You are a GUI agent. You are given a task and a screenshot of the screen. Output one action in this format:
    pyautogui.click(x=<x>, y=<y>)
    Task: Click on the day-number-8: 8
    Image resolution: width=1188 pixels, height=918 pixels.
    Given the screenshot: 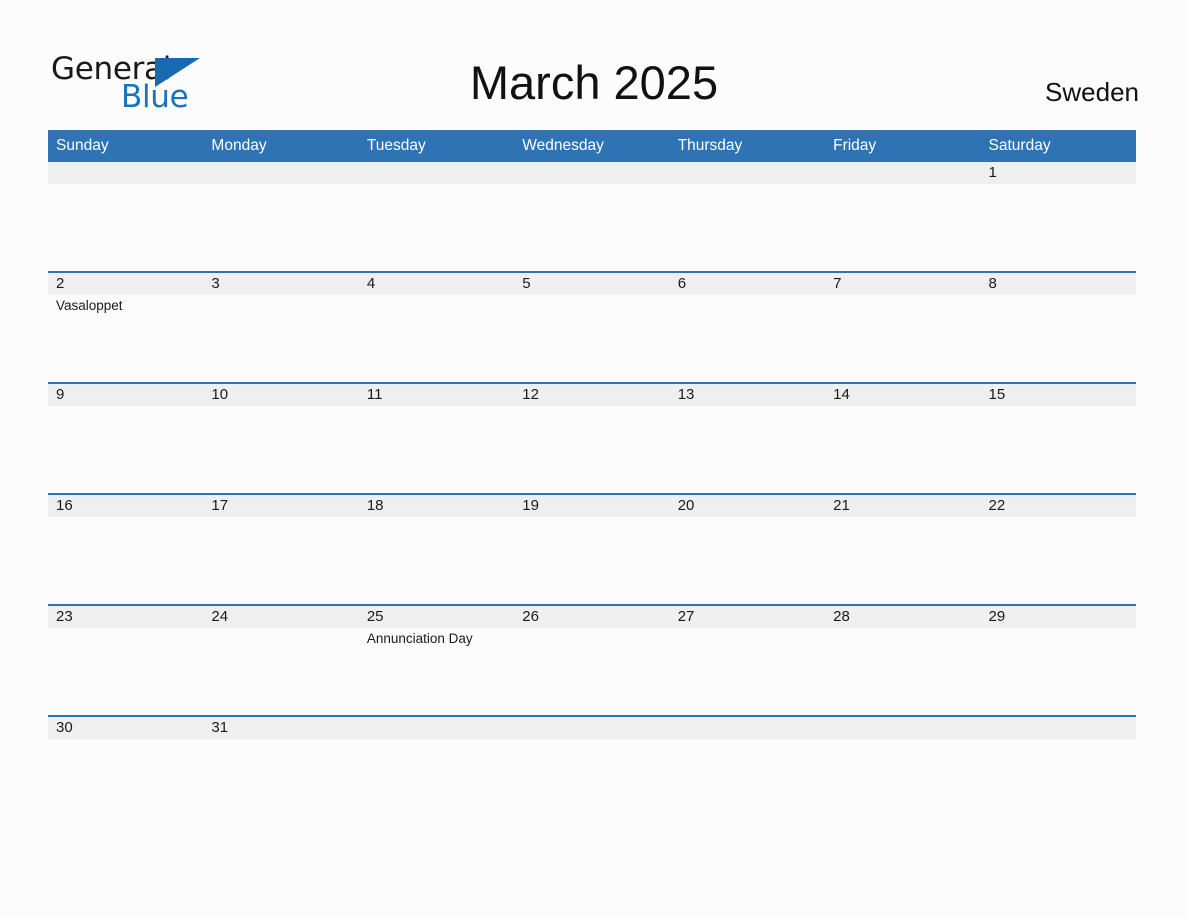 What is the action you would take?
    pyautogui.click(x=1058, y=284)
    